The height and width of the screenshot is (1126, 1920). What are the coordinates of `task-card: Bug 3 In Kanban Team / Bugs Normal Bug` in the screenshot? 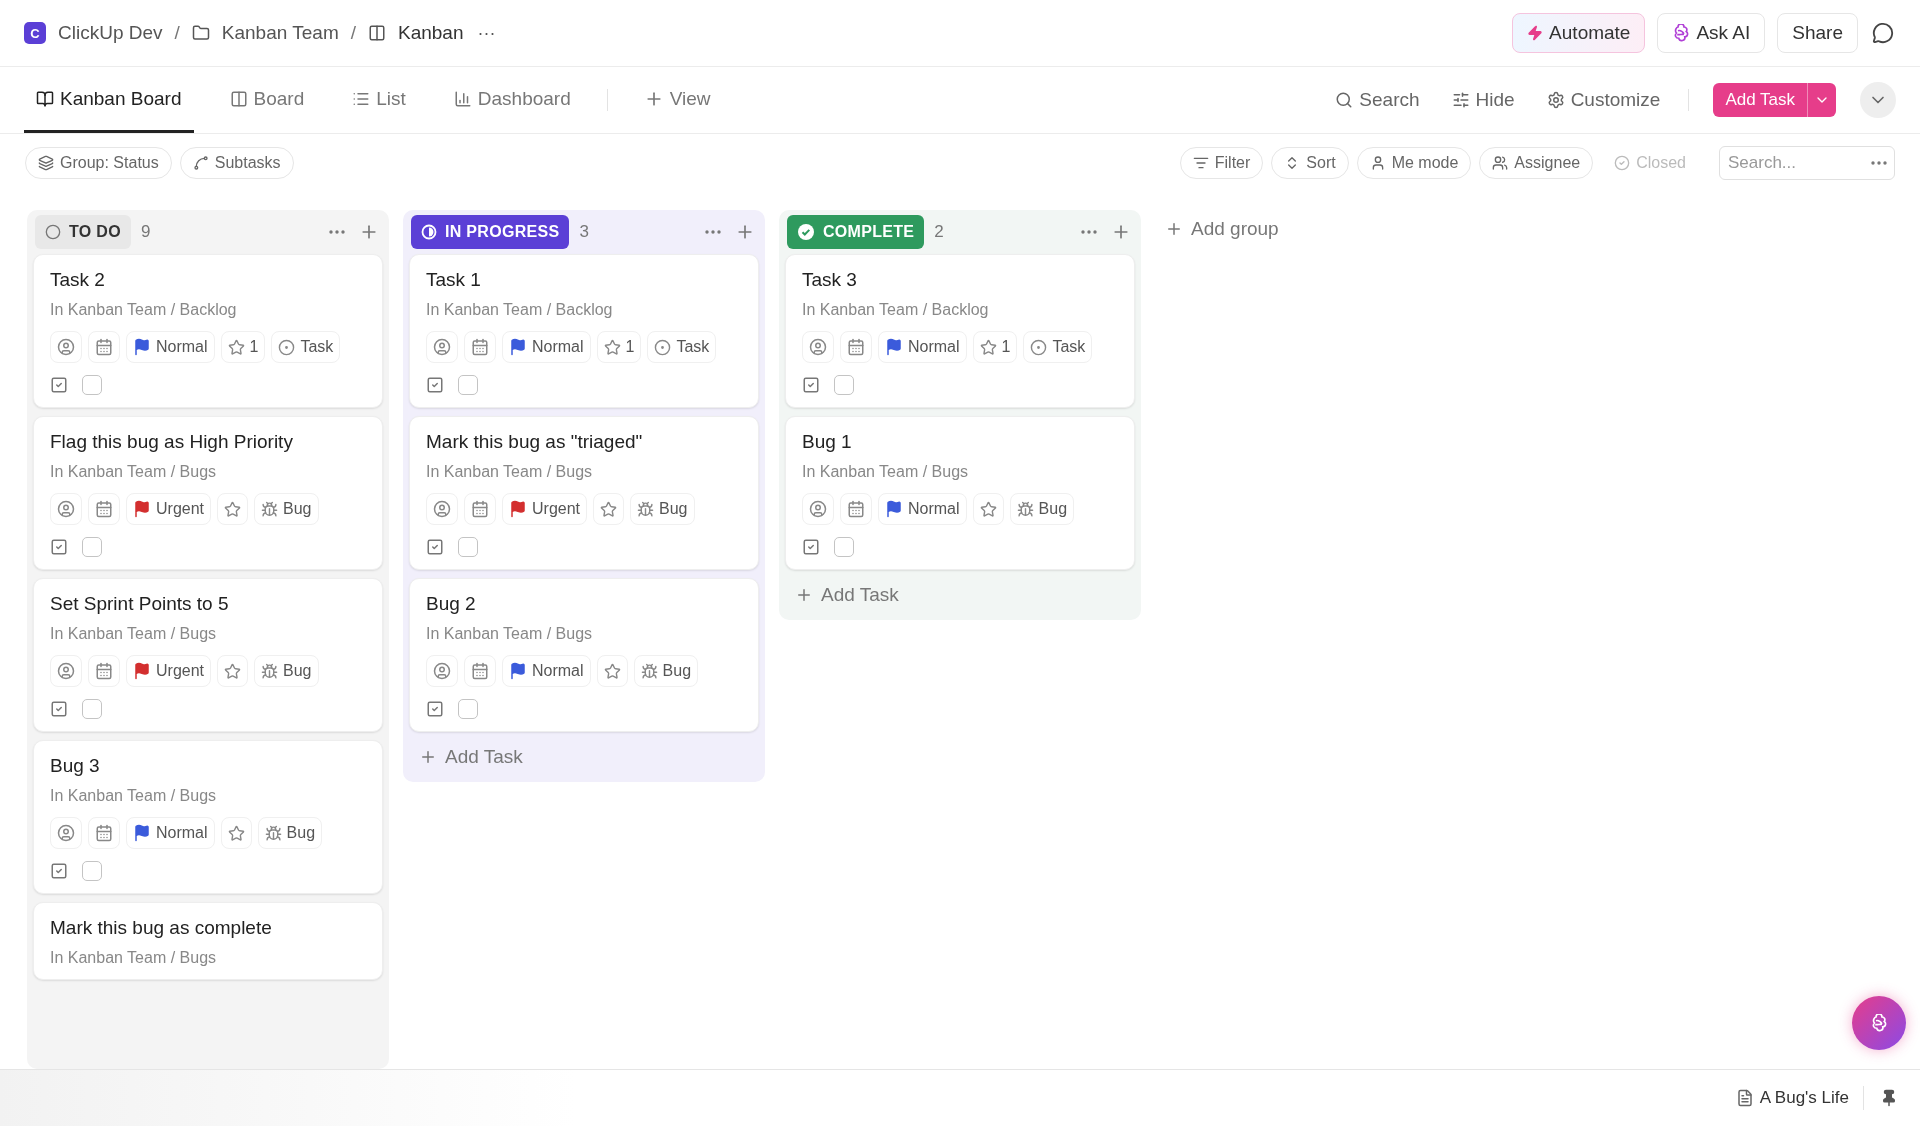 It's located at (208, 817).